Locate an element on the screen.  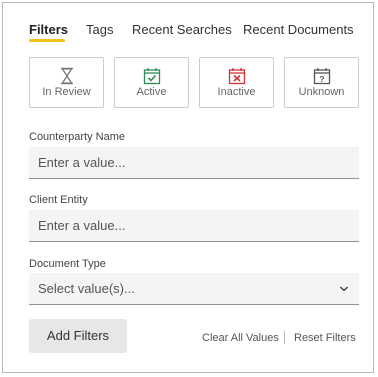
question-calendar-icon: ? is located at coordinates (322, 76).